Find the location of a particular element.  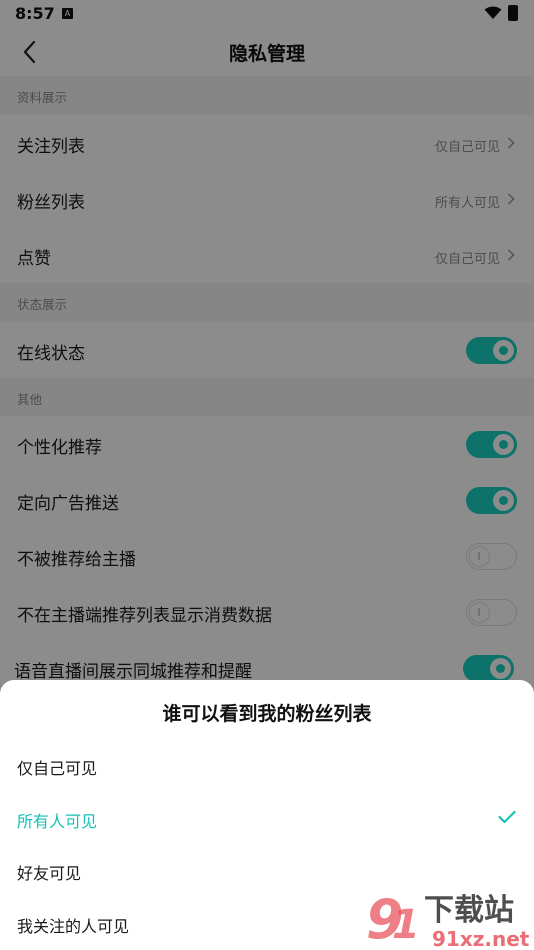

option-label: 我关注的人可见 is located at coordinates (73, 926).